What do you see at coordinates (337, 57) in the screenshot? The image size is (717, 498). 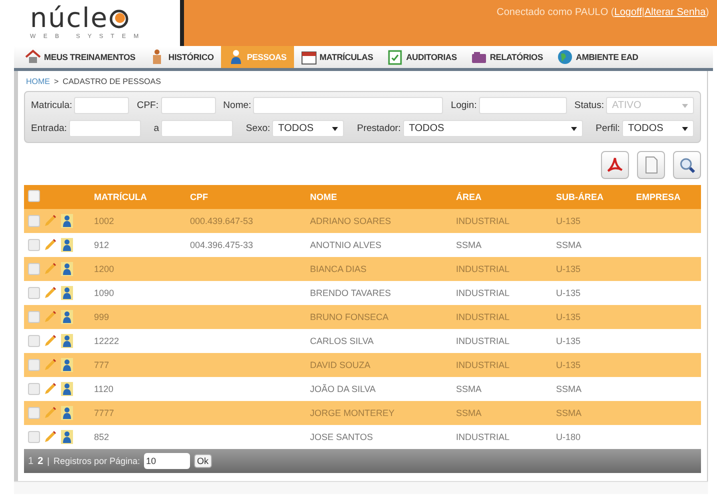 I see `nav-tab: MATRÍCULAS` at bounding box center [337, 57].